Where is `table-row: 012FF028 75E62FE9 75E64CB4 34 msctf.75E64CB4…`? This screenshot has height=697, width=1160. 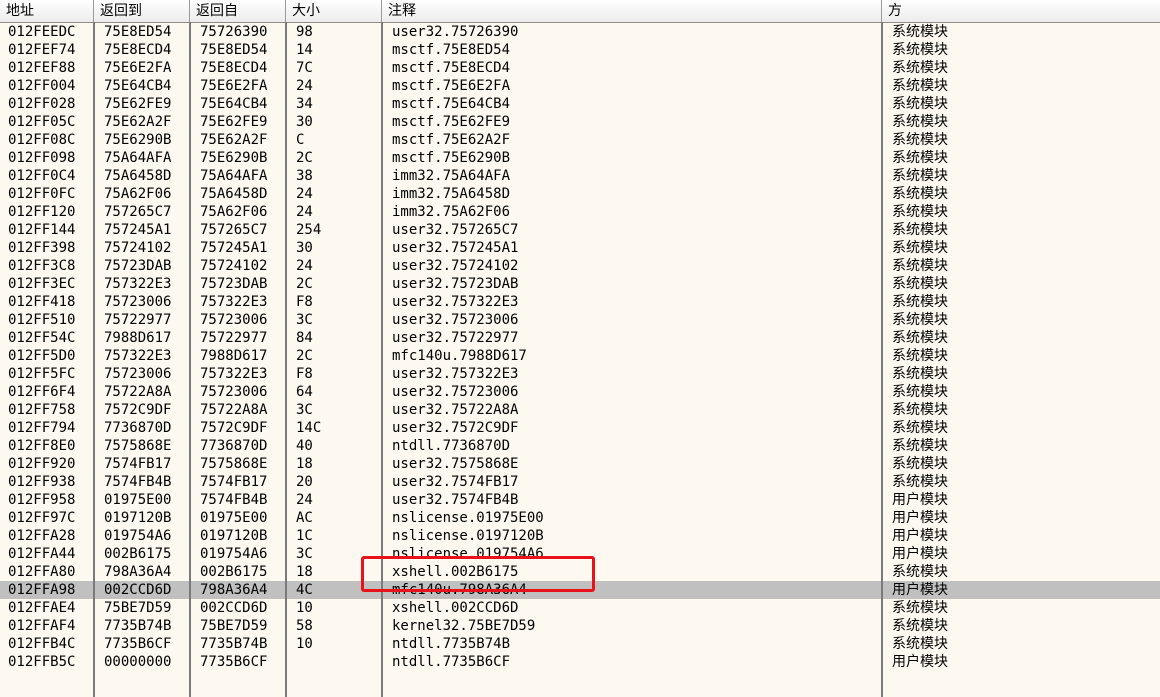
table-row: 012FF028 75E62FE9 75E64CB4 34 msctf.75E64CB4… is located at coordinates (580, 104).